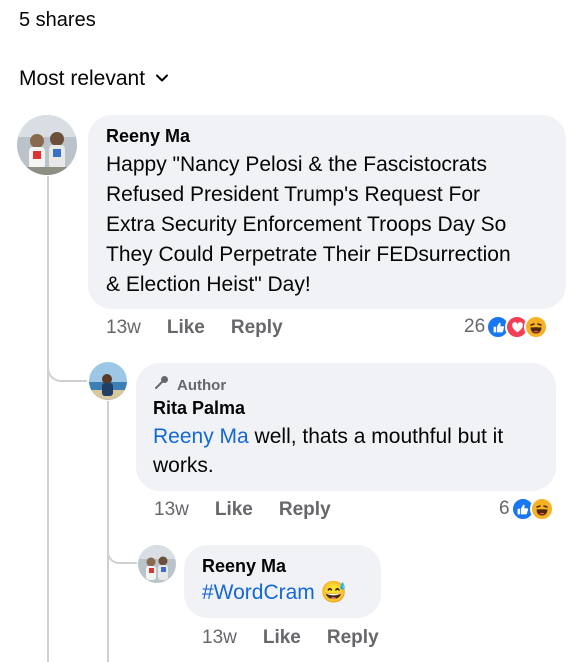 The width and height of the screenshot is (585, 662). I want to click on shares-count: 5 shares, so click(57, 20).